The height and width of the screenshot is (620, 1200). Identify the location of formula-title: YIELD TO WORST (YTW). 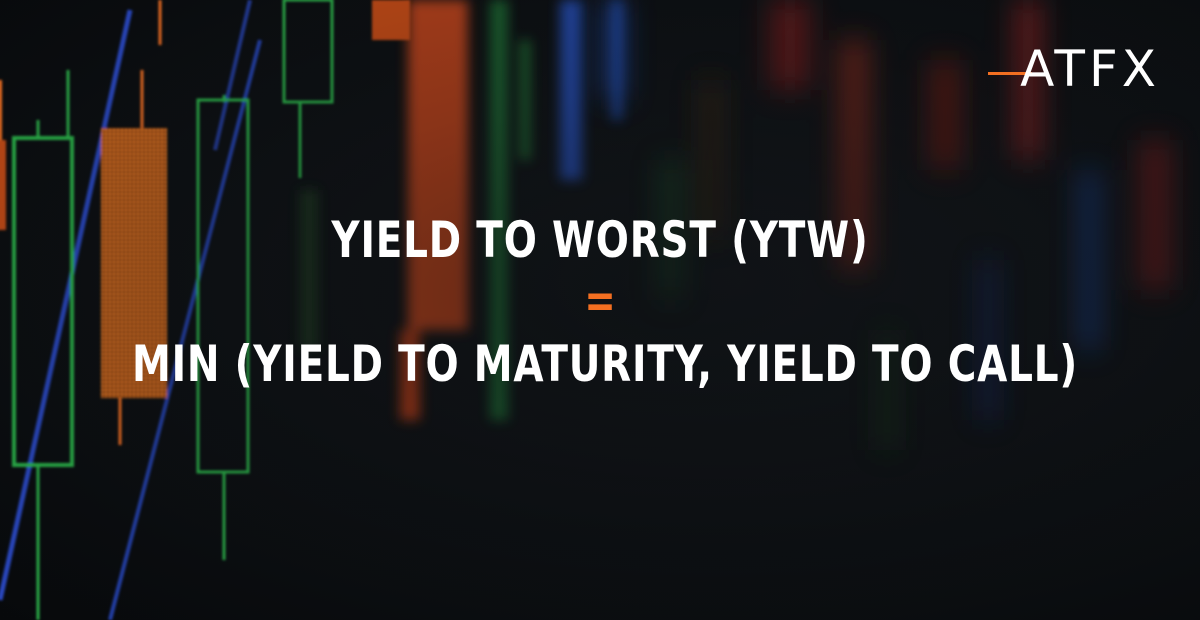
(600, 240).